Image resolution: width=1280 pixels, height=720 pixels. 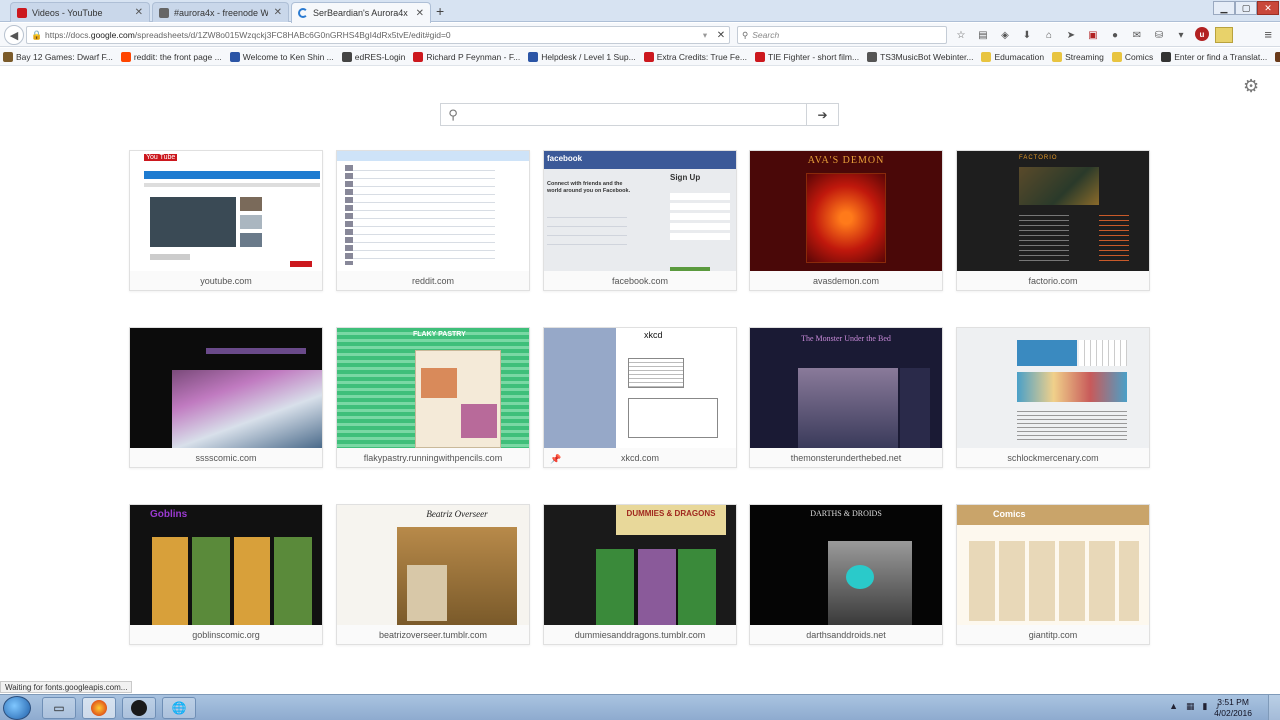 I want to click on menu-icon: ≡, so click(x=1268, y=34).